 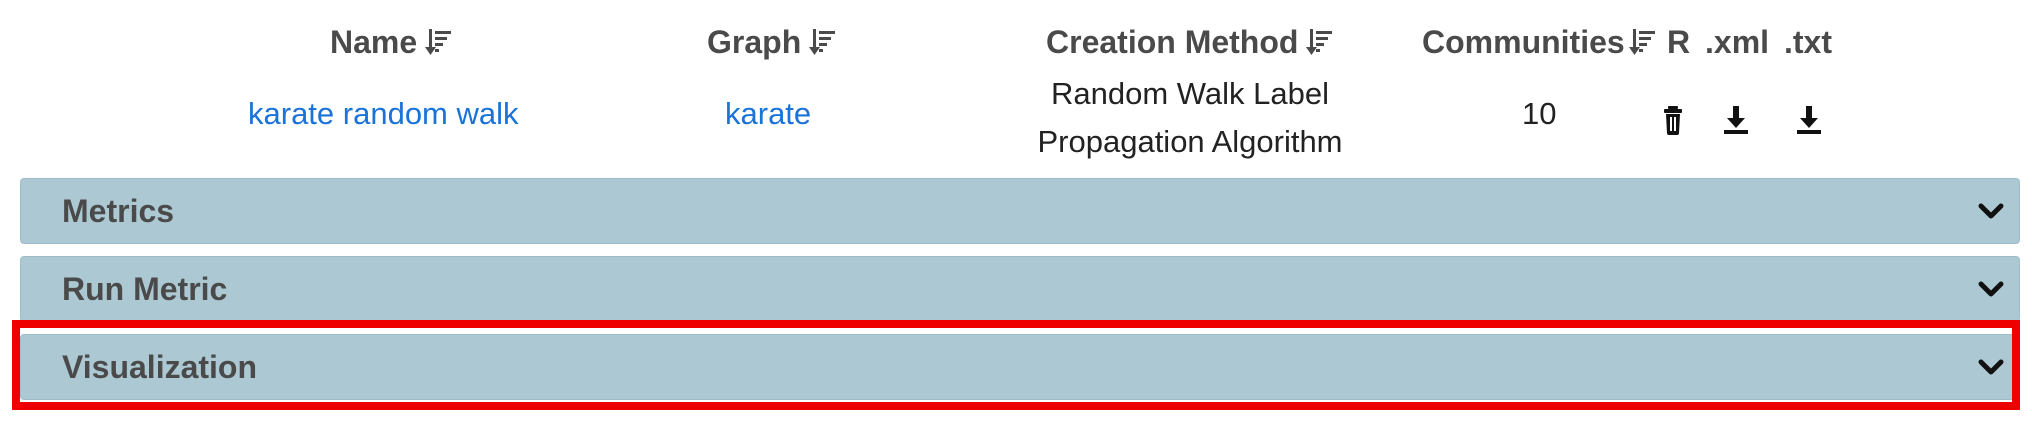 I want to click on run-metric-panel-title: Run Metric, so click(x=145, y=288).